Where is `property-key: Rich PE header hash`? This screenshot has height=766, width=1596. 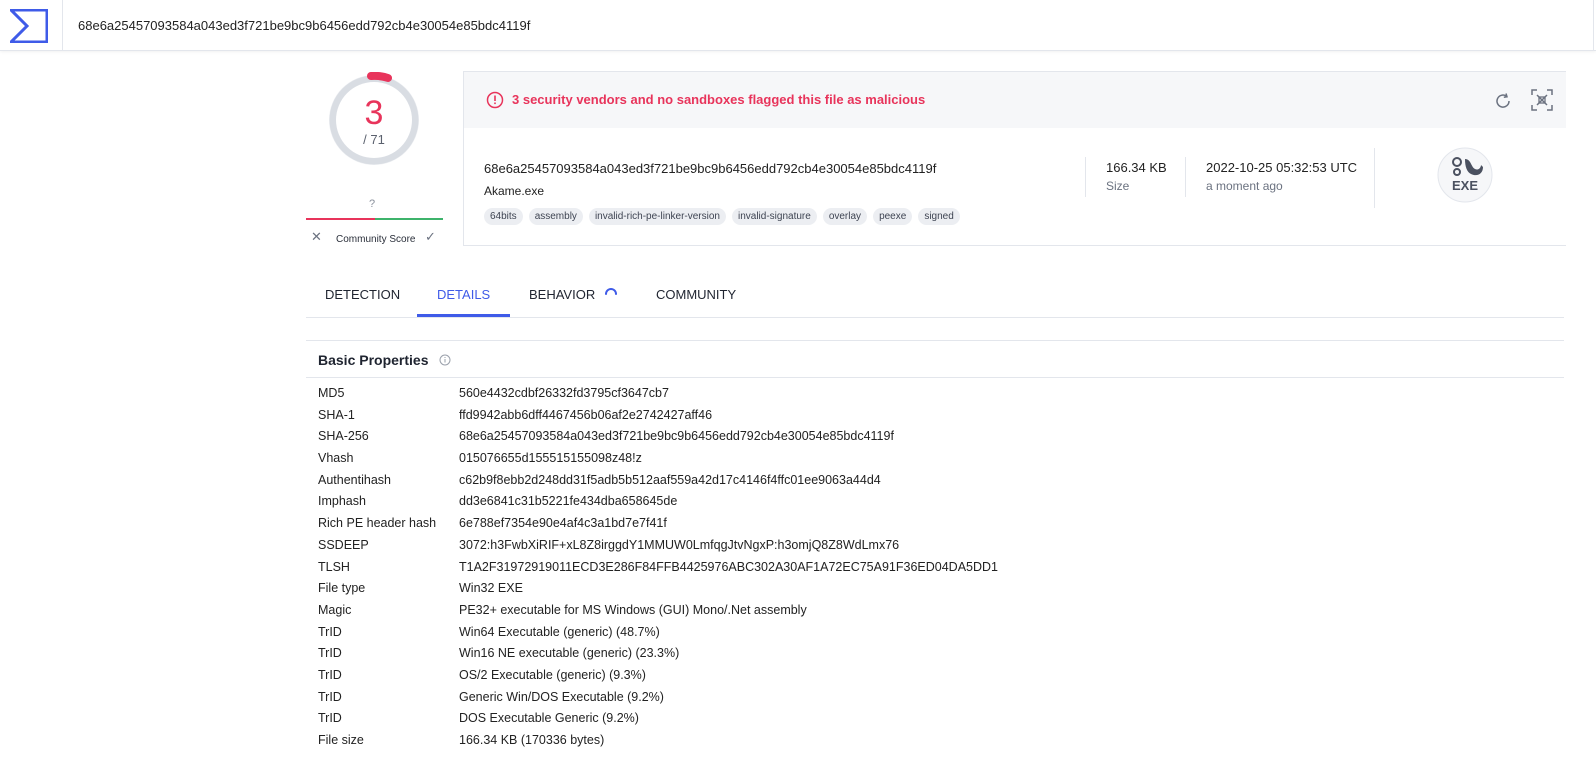 property-key: Rich PE header hash is located at coordinates (377, 523).